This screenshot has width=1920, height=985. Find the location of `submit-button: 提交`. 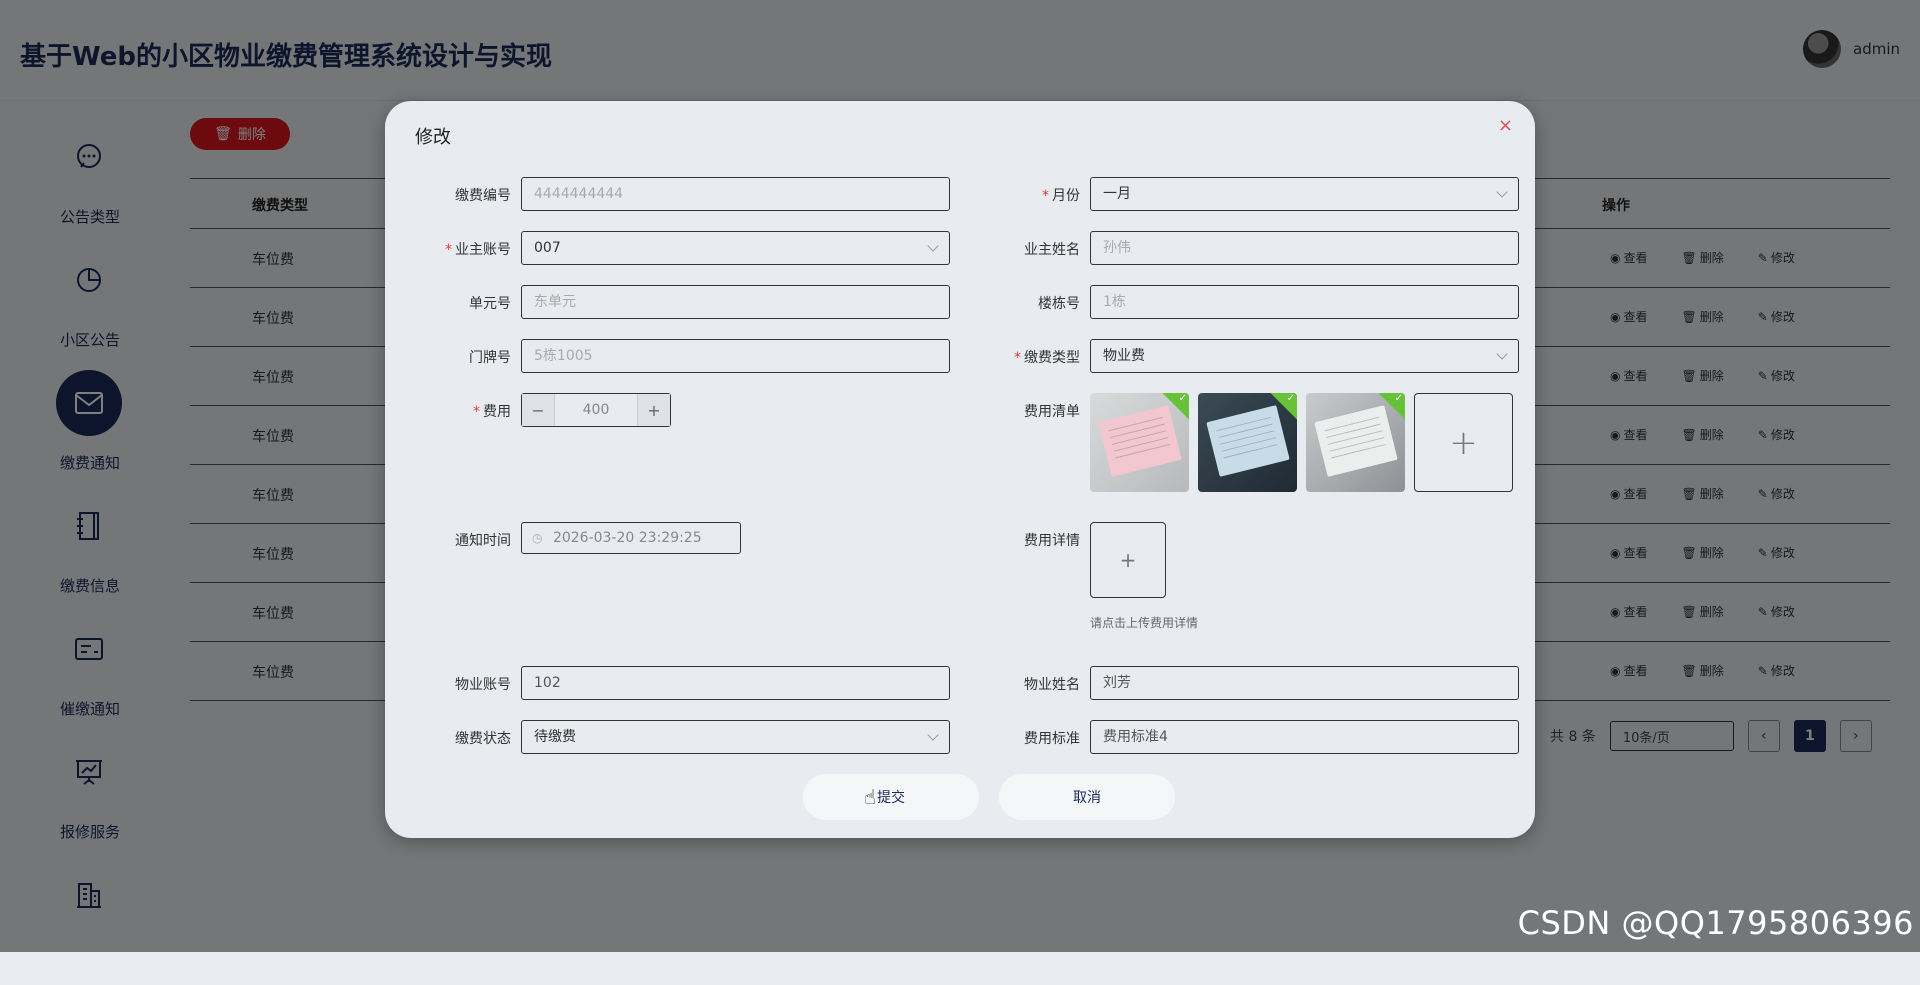

submit-button: 提交 is located at coordinates (891, 797).